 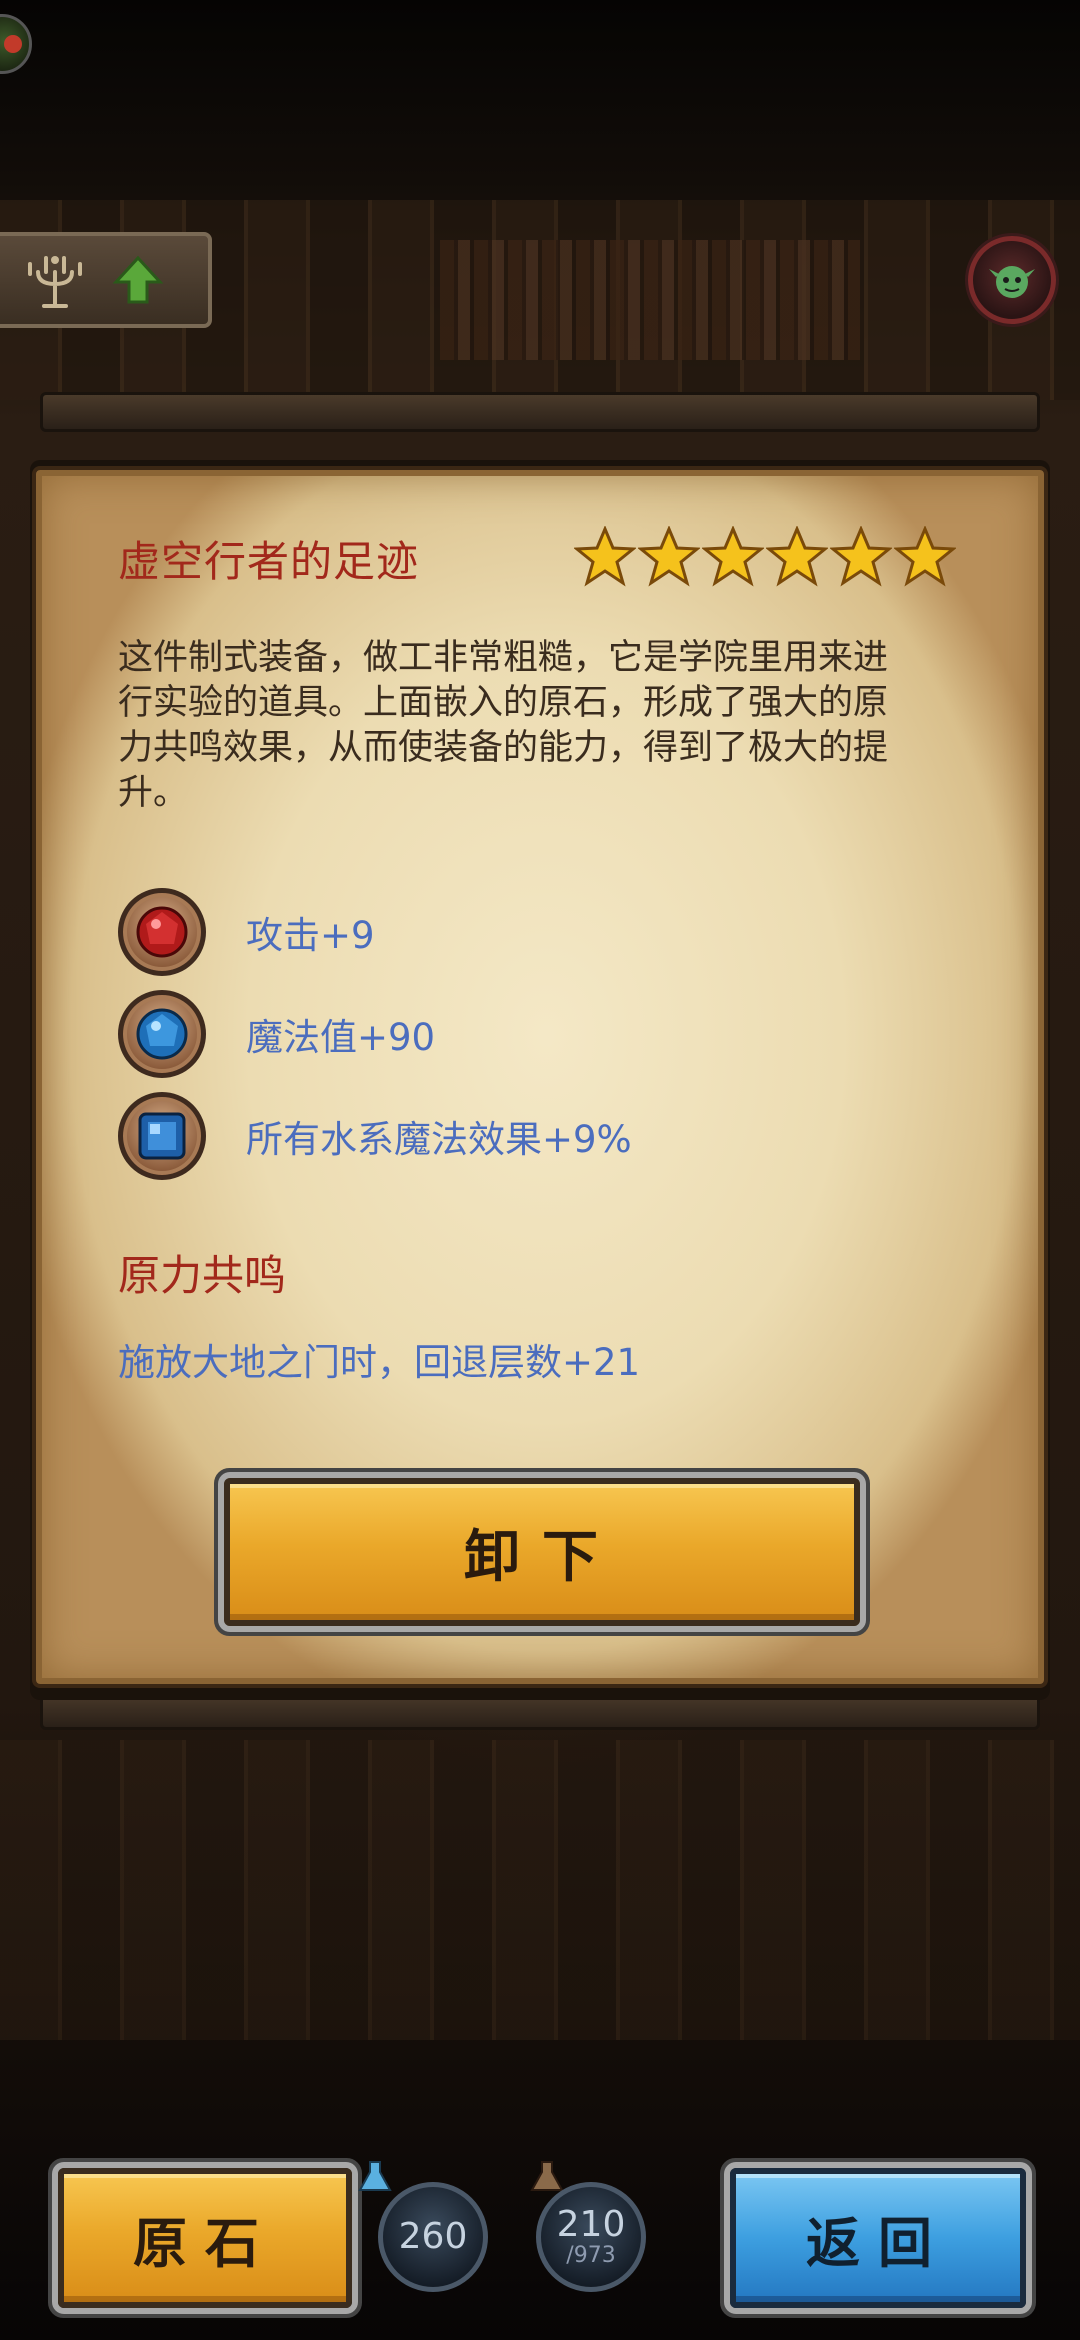 I want to click on resonance-title: 原力共鸣, so click(x=202, y=1275).